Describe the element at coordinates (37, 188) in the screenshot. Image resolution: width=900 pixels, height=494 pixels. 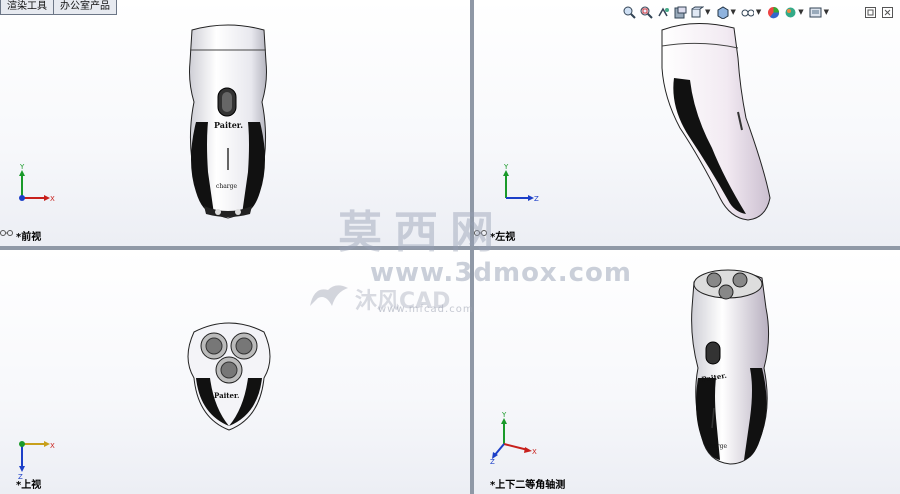
I see `axis-triad-front: Y X` at that location.